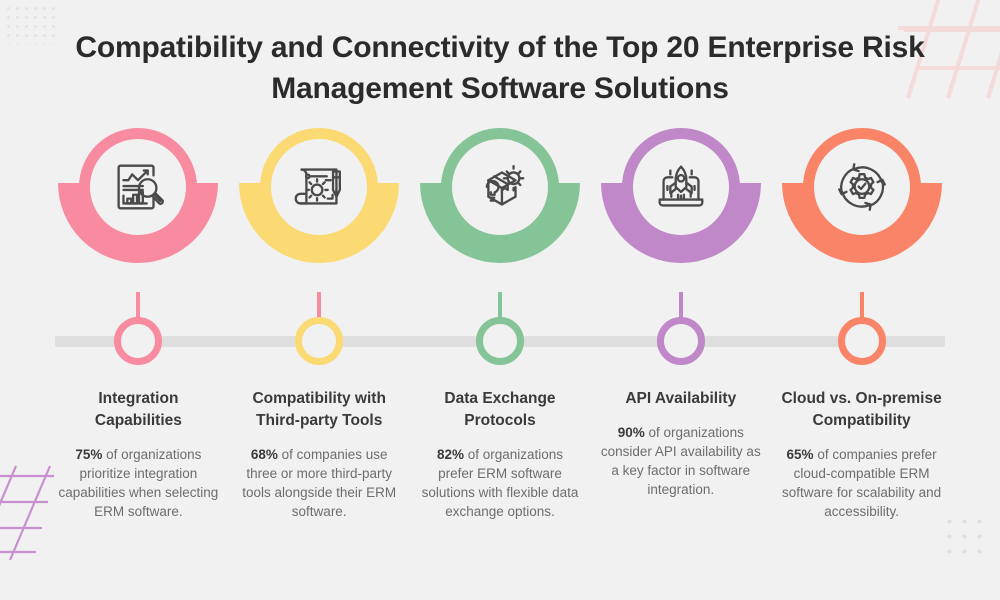 This screenshot has height=600, width=1000. I want to click on caption-stat: 90%, so click(631, 432).